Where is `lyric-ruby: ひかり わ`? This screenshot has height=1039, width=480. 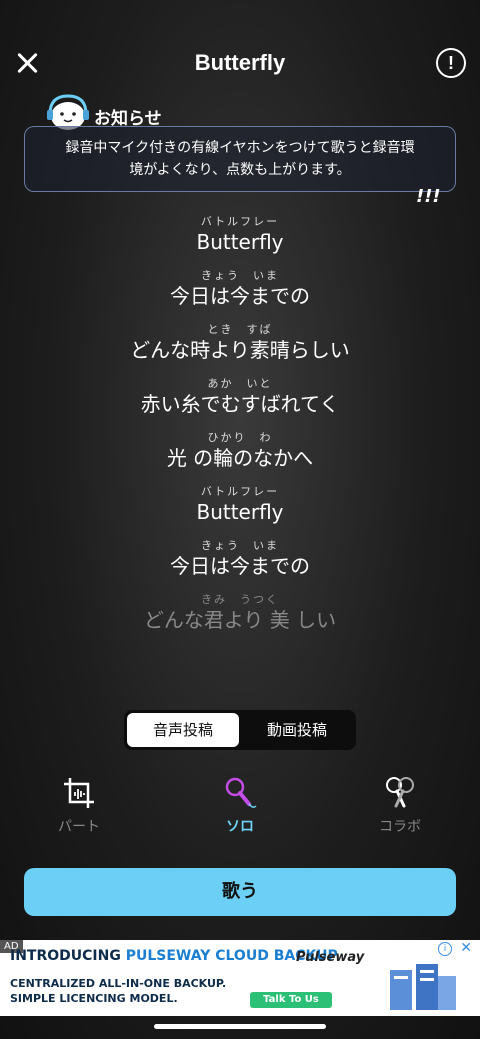 lyric-ruby: ひかり わ is located at coordinates (240, 437).